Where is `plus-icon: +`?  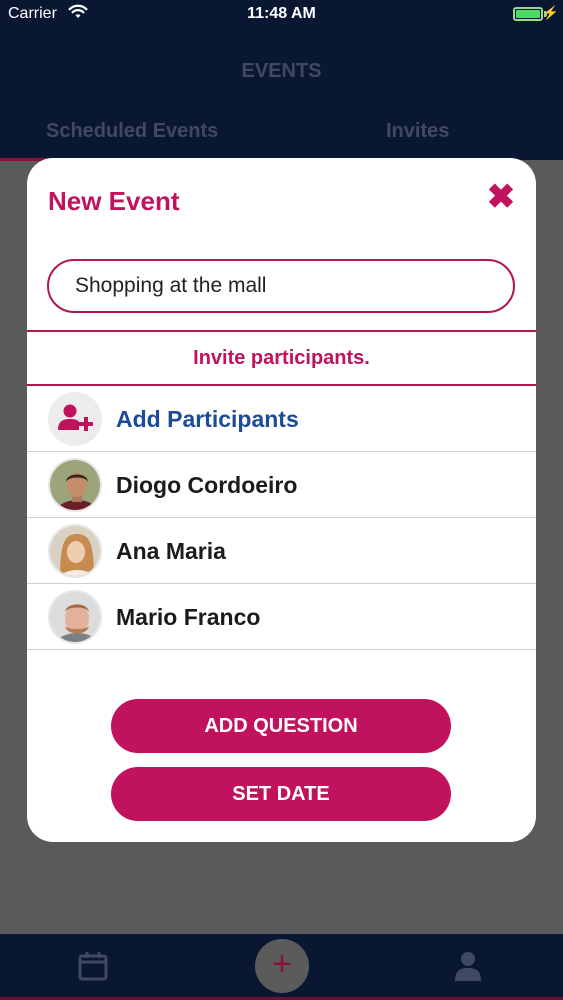 plus-icon: + is located at coordinates (282, 966).